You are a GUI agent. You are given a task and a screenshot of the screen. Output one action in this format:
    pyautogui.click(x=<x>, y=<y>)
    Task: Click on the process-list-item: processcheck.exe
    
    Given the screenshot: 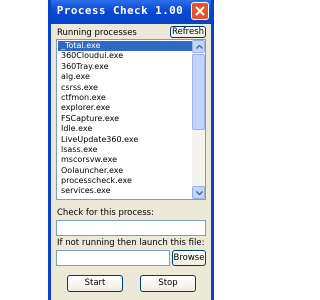 What is the action you would take?
    pyautogui.click(x=125, y=181)
    